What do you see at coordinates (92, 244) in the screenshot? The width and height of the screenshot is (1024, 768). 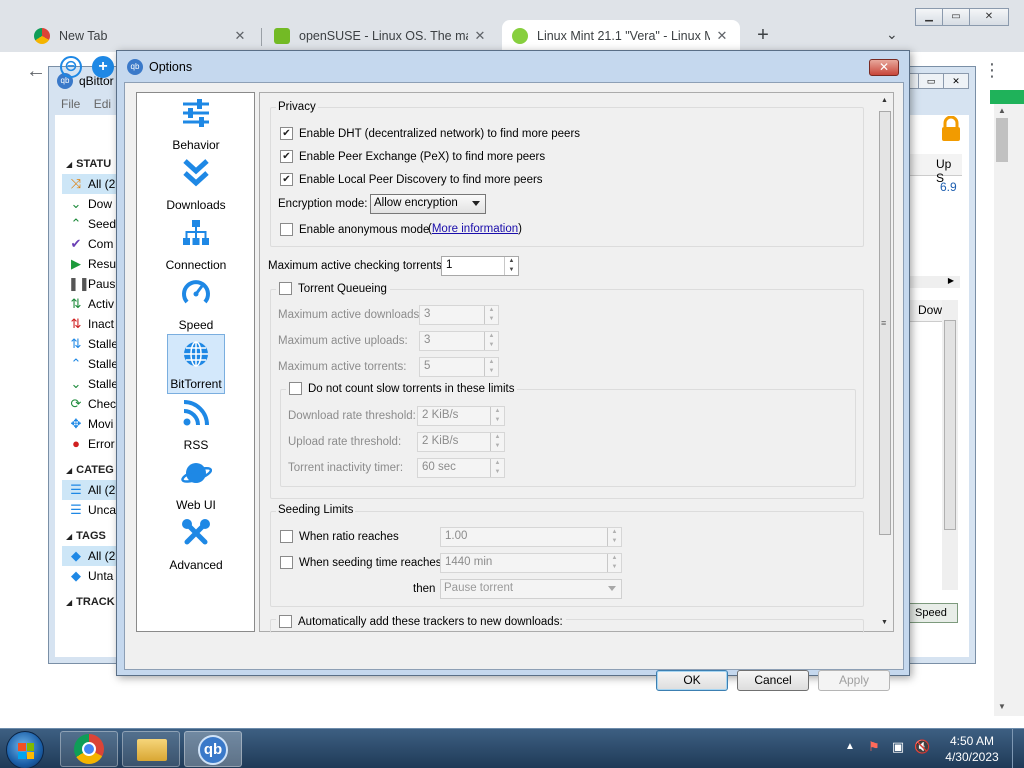 I see `sidebar-item: ✔ Com` at bounding box center [92, 244].